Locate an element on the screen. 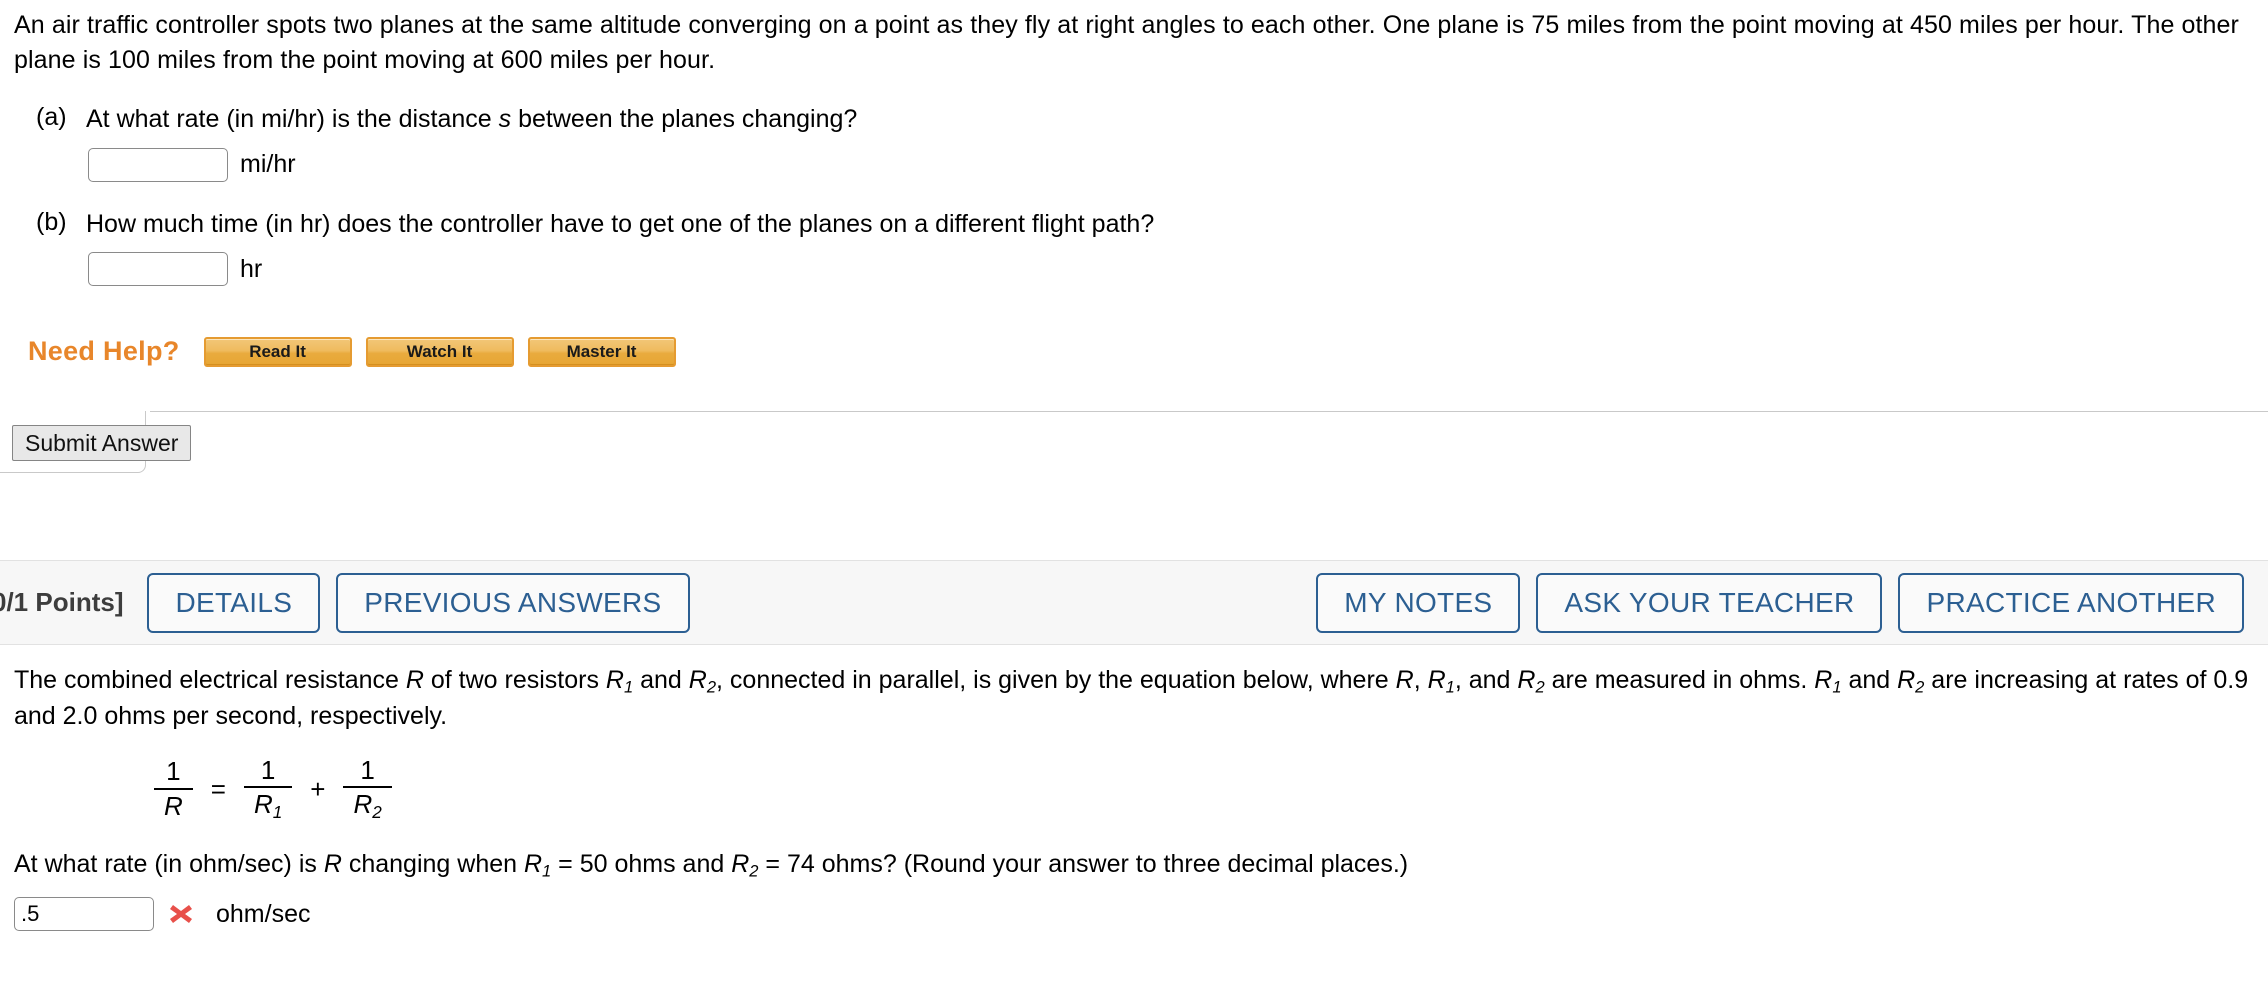 The image size is (2268, 982). details-button: DETAILS is located at coordinates (234, 602).